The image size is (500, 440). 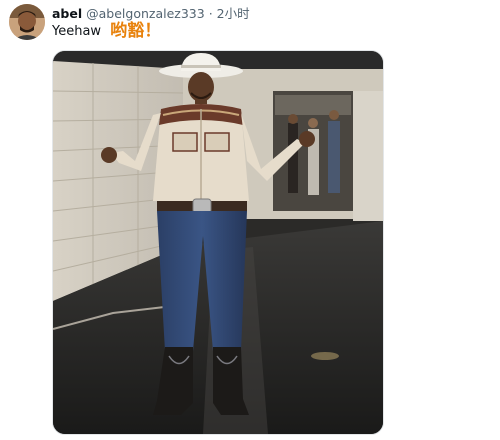 I want to click on display-name: abel, so click(x=67, y=13).